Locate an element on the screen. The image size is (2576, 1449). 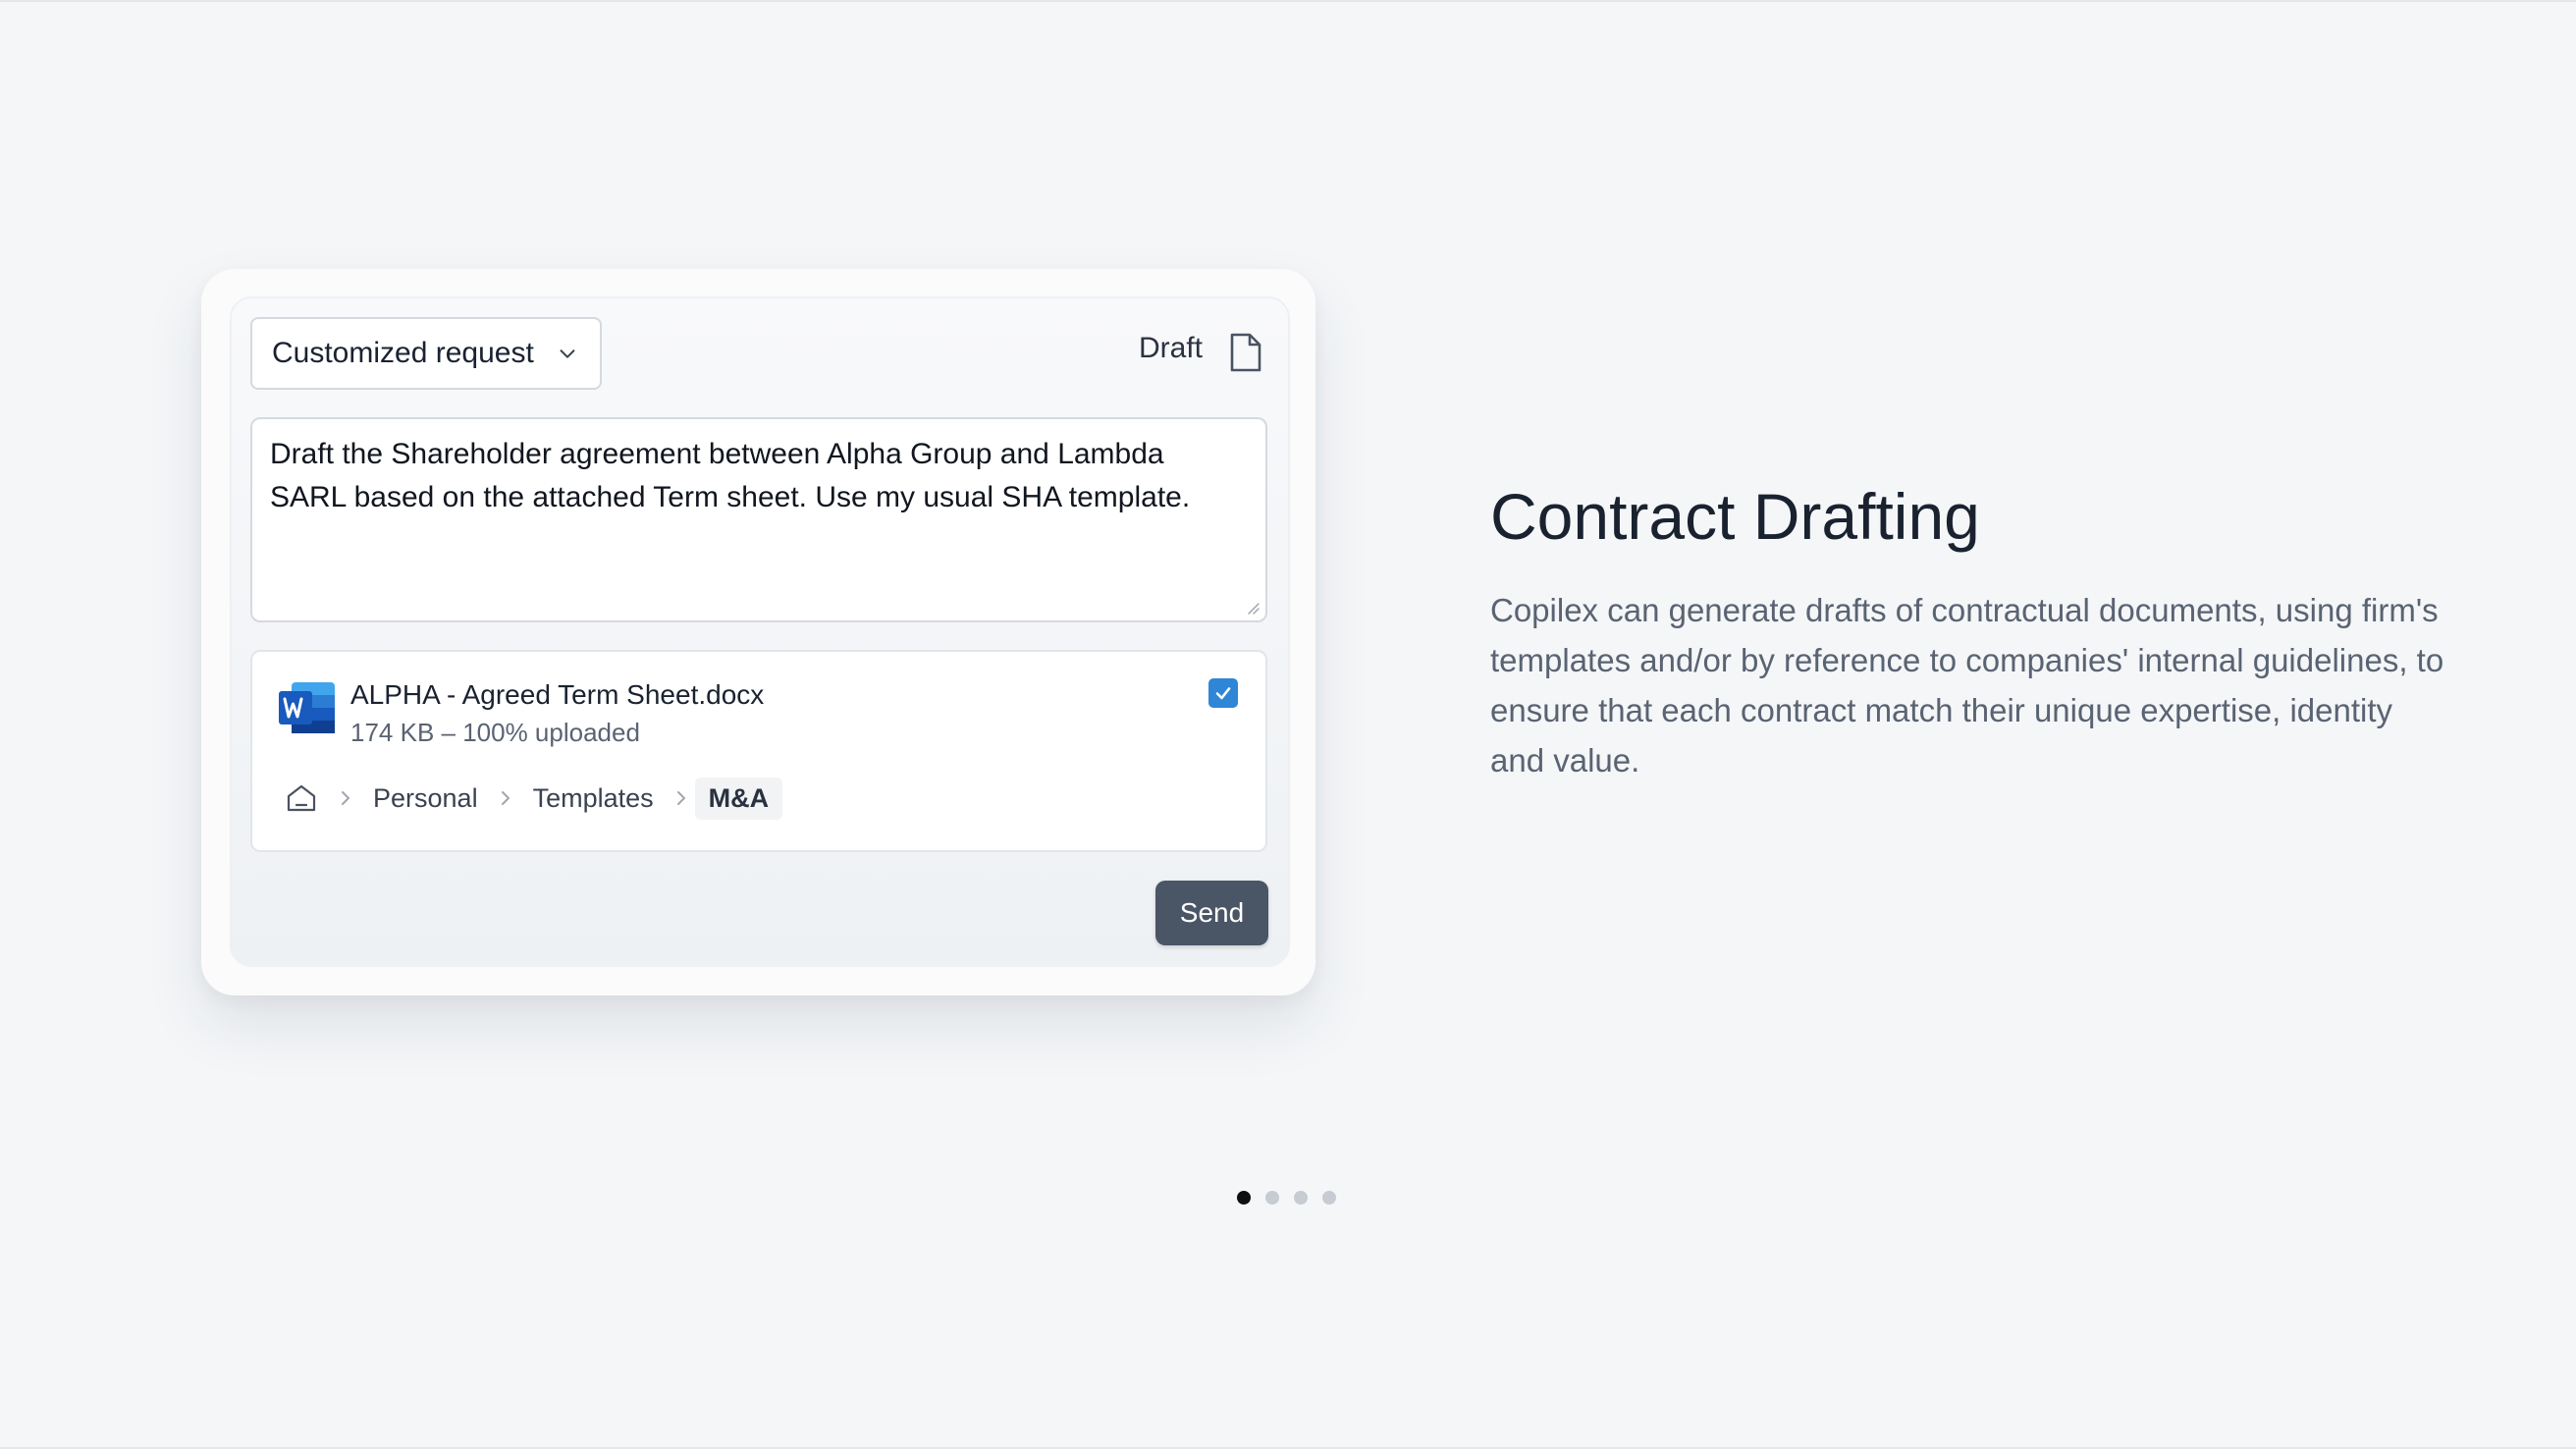
feature-title: Contract Drafting is located at coordinates (1735, 516).